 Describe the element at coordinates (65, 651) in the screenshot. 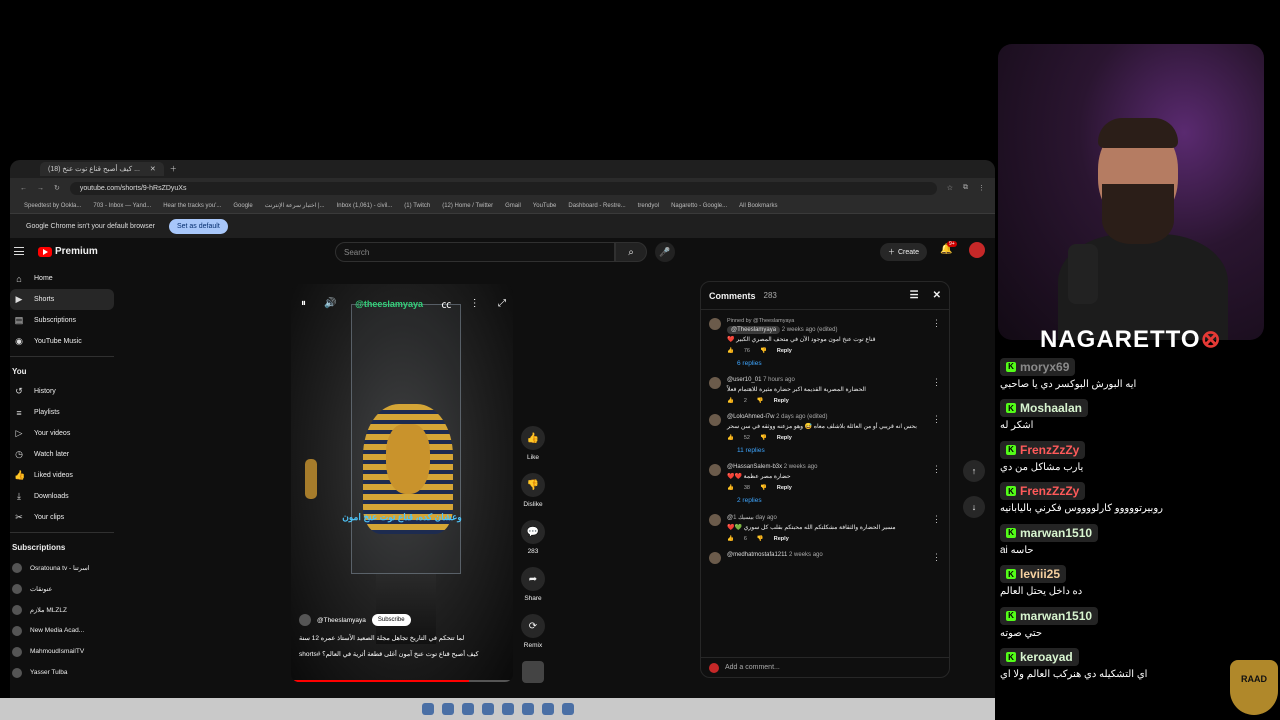

I see `subscription-item: MahmoudIsmailTV` at that location.